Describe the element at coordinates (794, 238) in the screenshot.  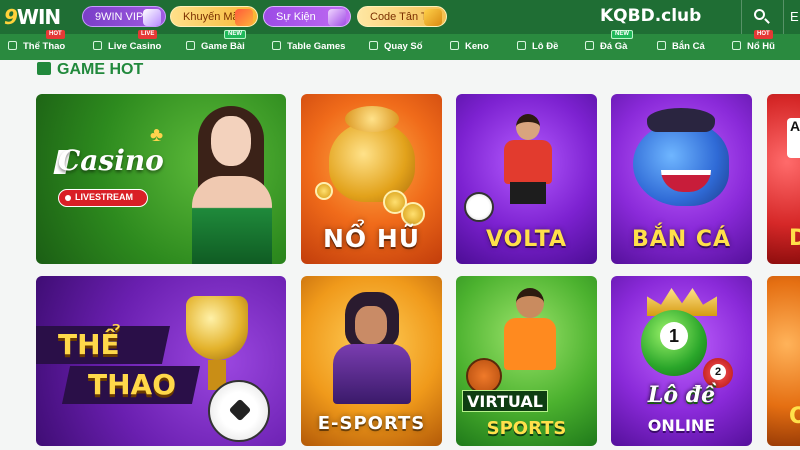
I see `card-title-partial: D` at that location.